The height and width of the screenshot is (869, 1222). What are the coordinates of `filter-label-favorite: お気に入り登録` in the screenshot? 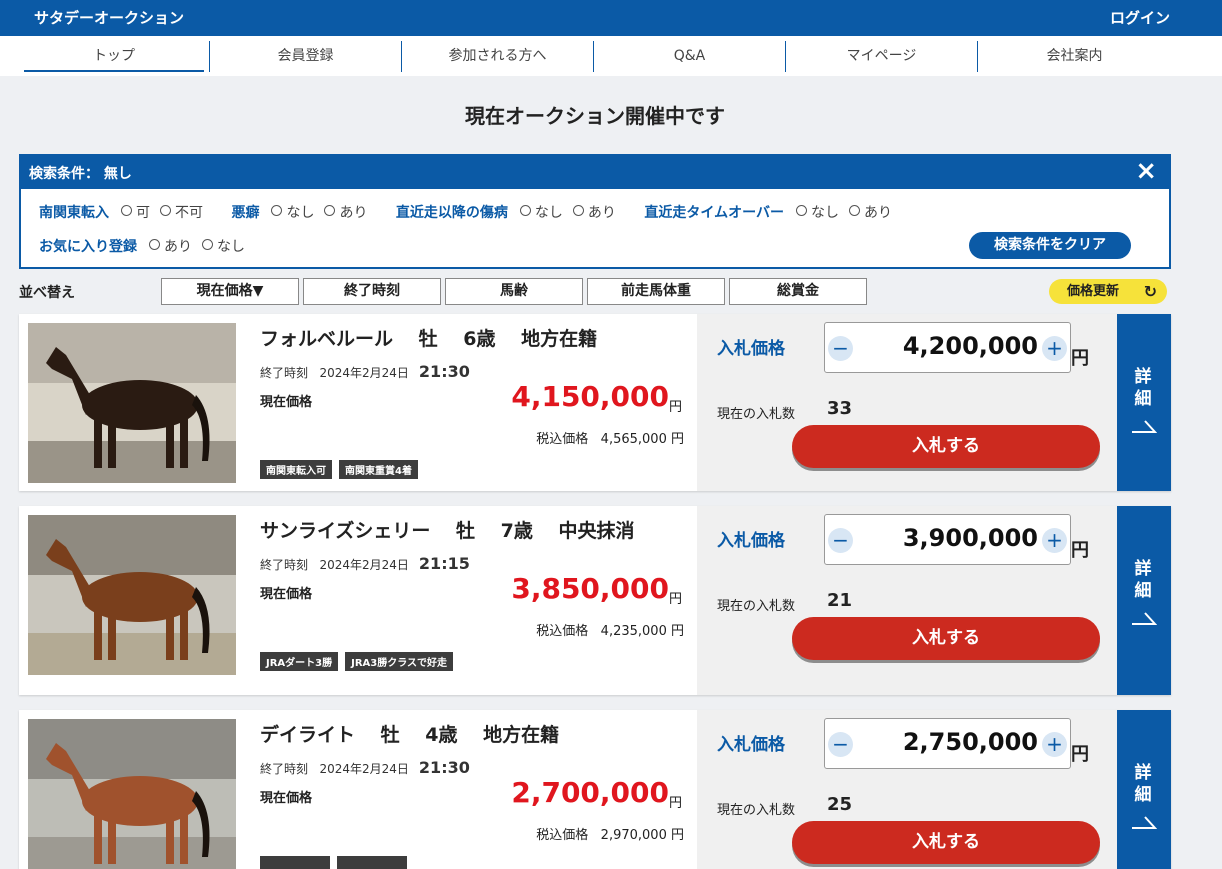 It's located at (88, 247).